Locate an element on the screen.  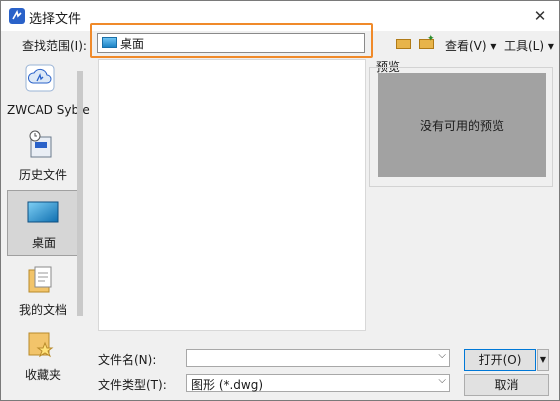
lookin-highlight is located at coordinates (231, 40).